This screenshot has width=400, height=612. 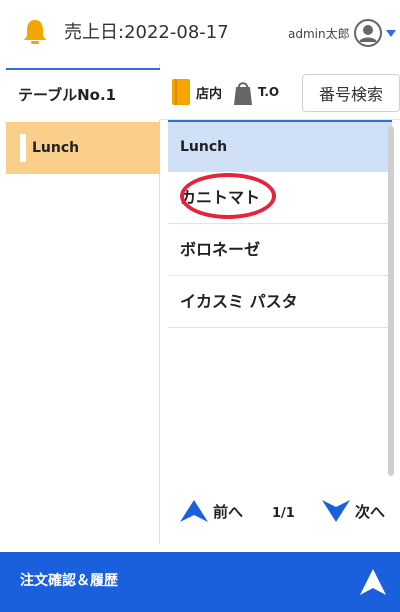 What do you see at coordinates (83, 94) in the screenshot?
I see `table-tab: テーブルNo.1` at bounding box center [83, 94].